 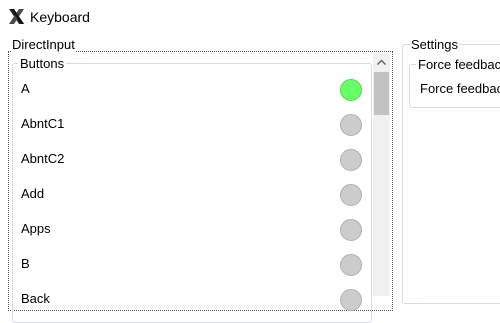 I want to click on list-item: Back, so click(x=191, y=299).